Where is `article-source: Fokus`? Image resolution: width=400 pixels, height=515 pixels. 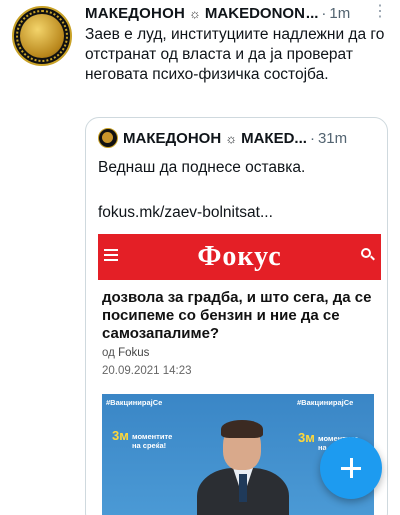
article-source: Fokus is located at coordinates (134, 353).